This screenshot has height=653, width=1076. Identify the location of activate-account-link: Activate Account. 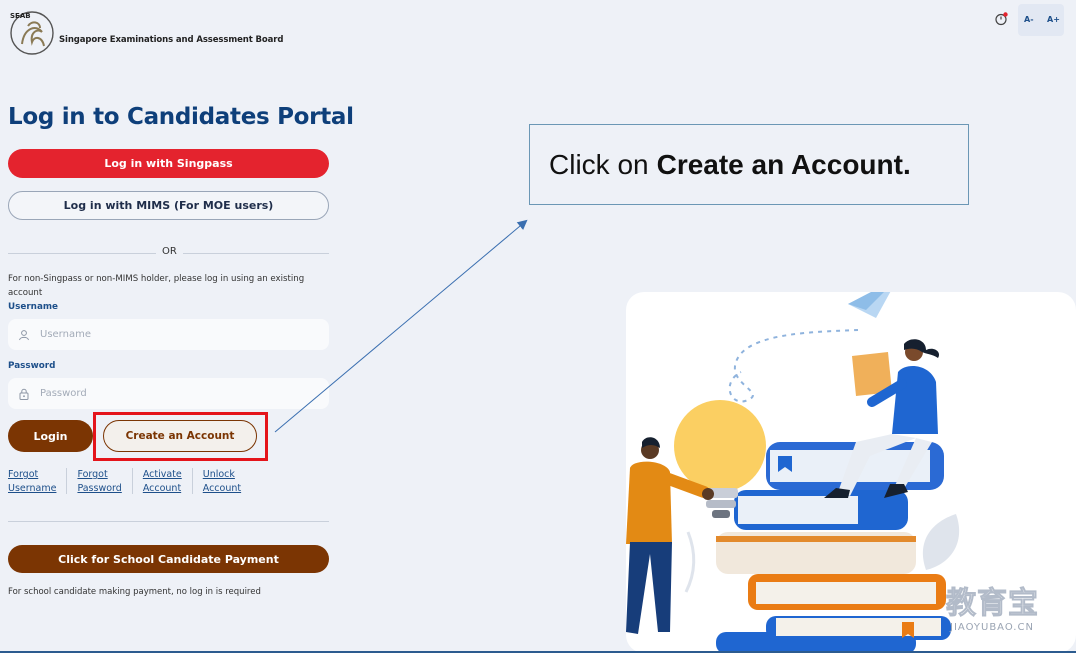
(162, 481).